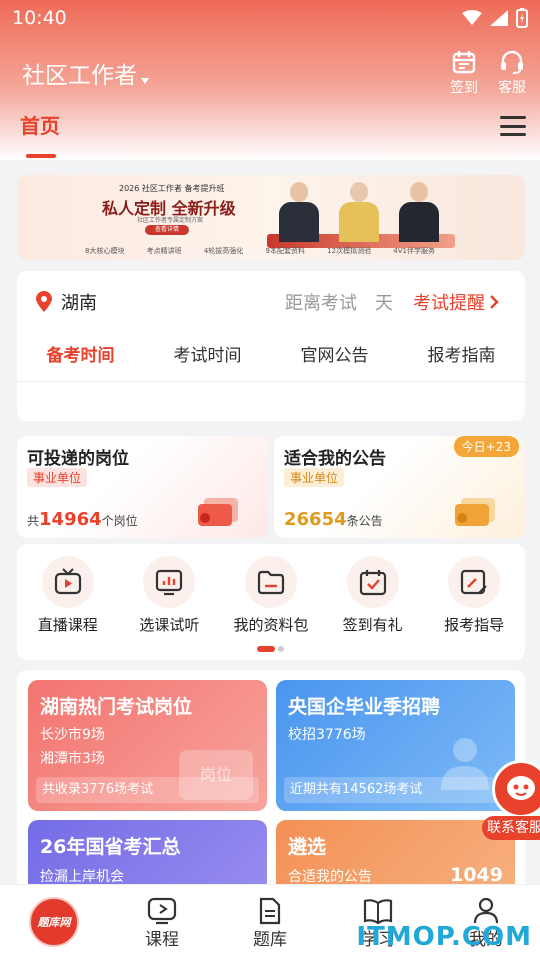 The width and height of the screenshot is (540, 960). Describe the element at coordinates (464, 88) in the screenshot. I see `sign-in-label: 签到` at that location.